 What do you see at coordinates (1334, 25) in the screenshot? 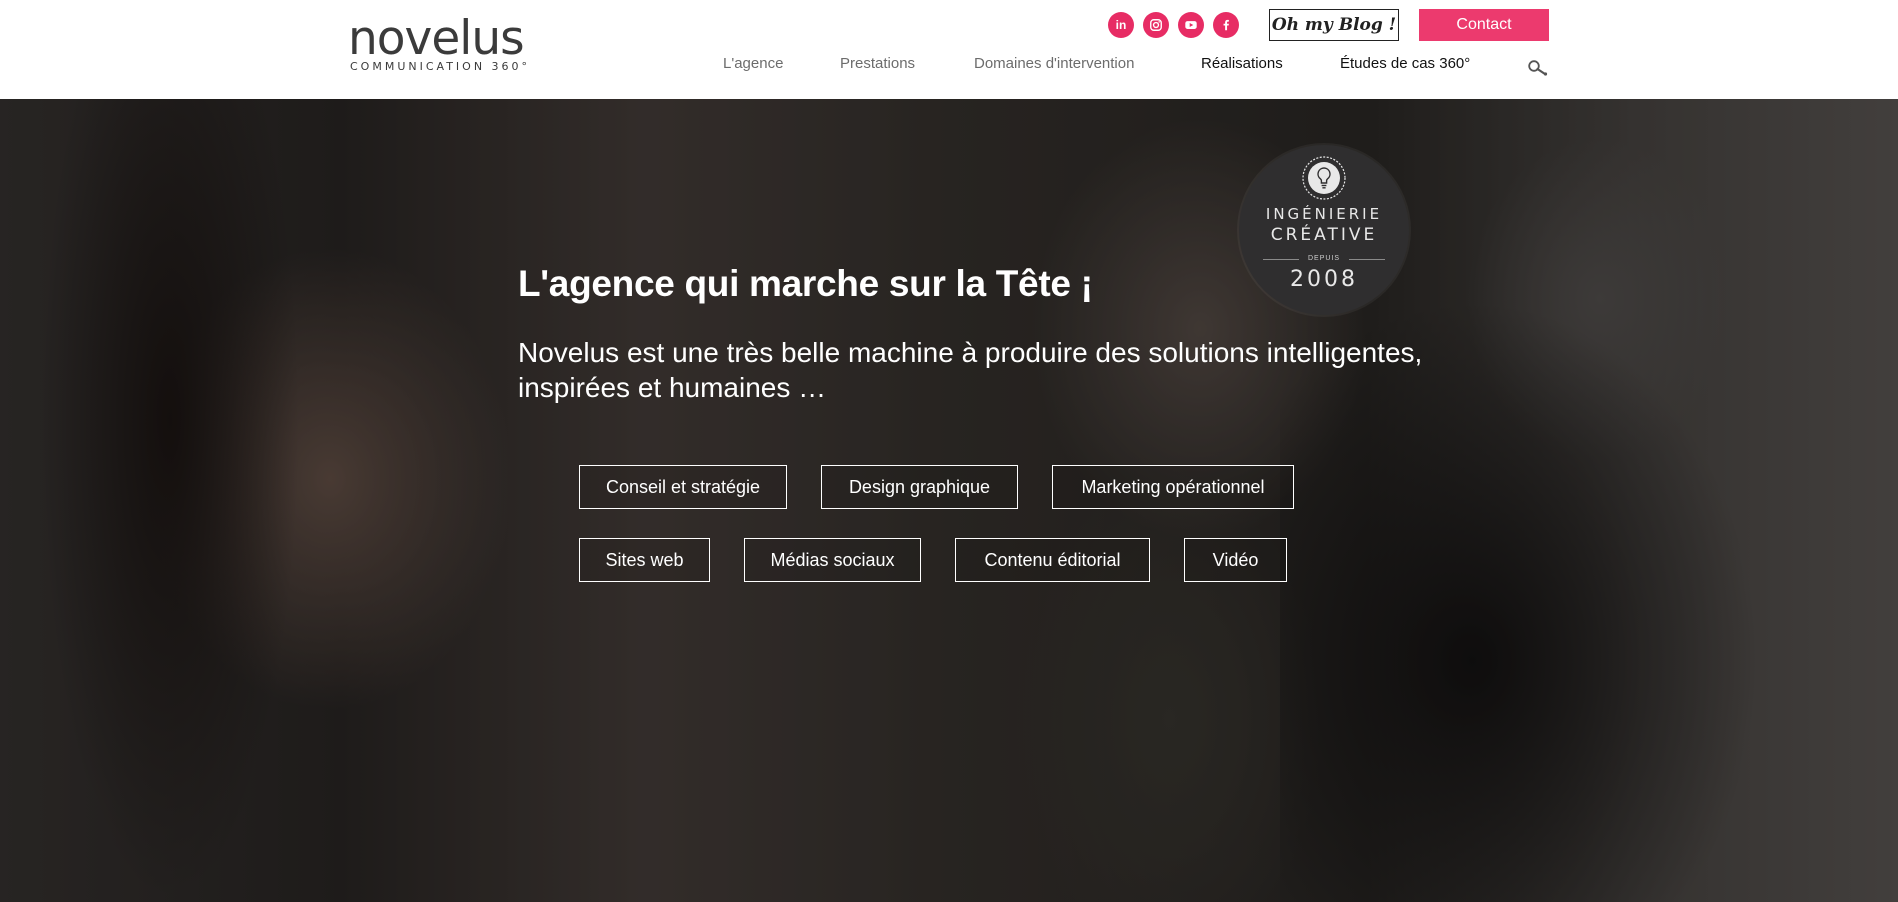
I see `blog-button: Oh my Blog !` at bounding box center [1334, 25].